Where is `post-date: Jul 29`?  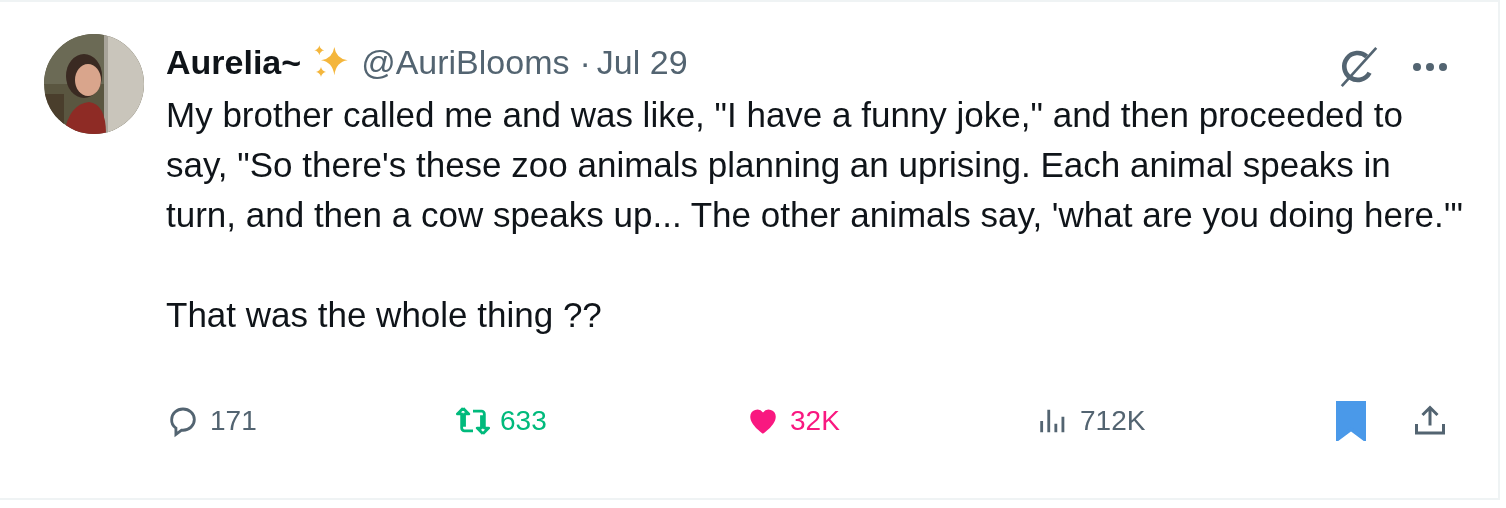 post-date: Jul 29 is located at coordinates (642, 62).